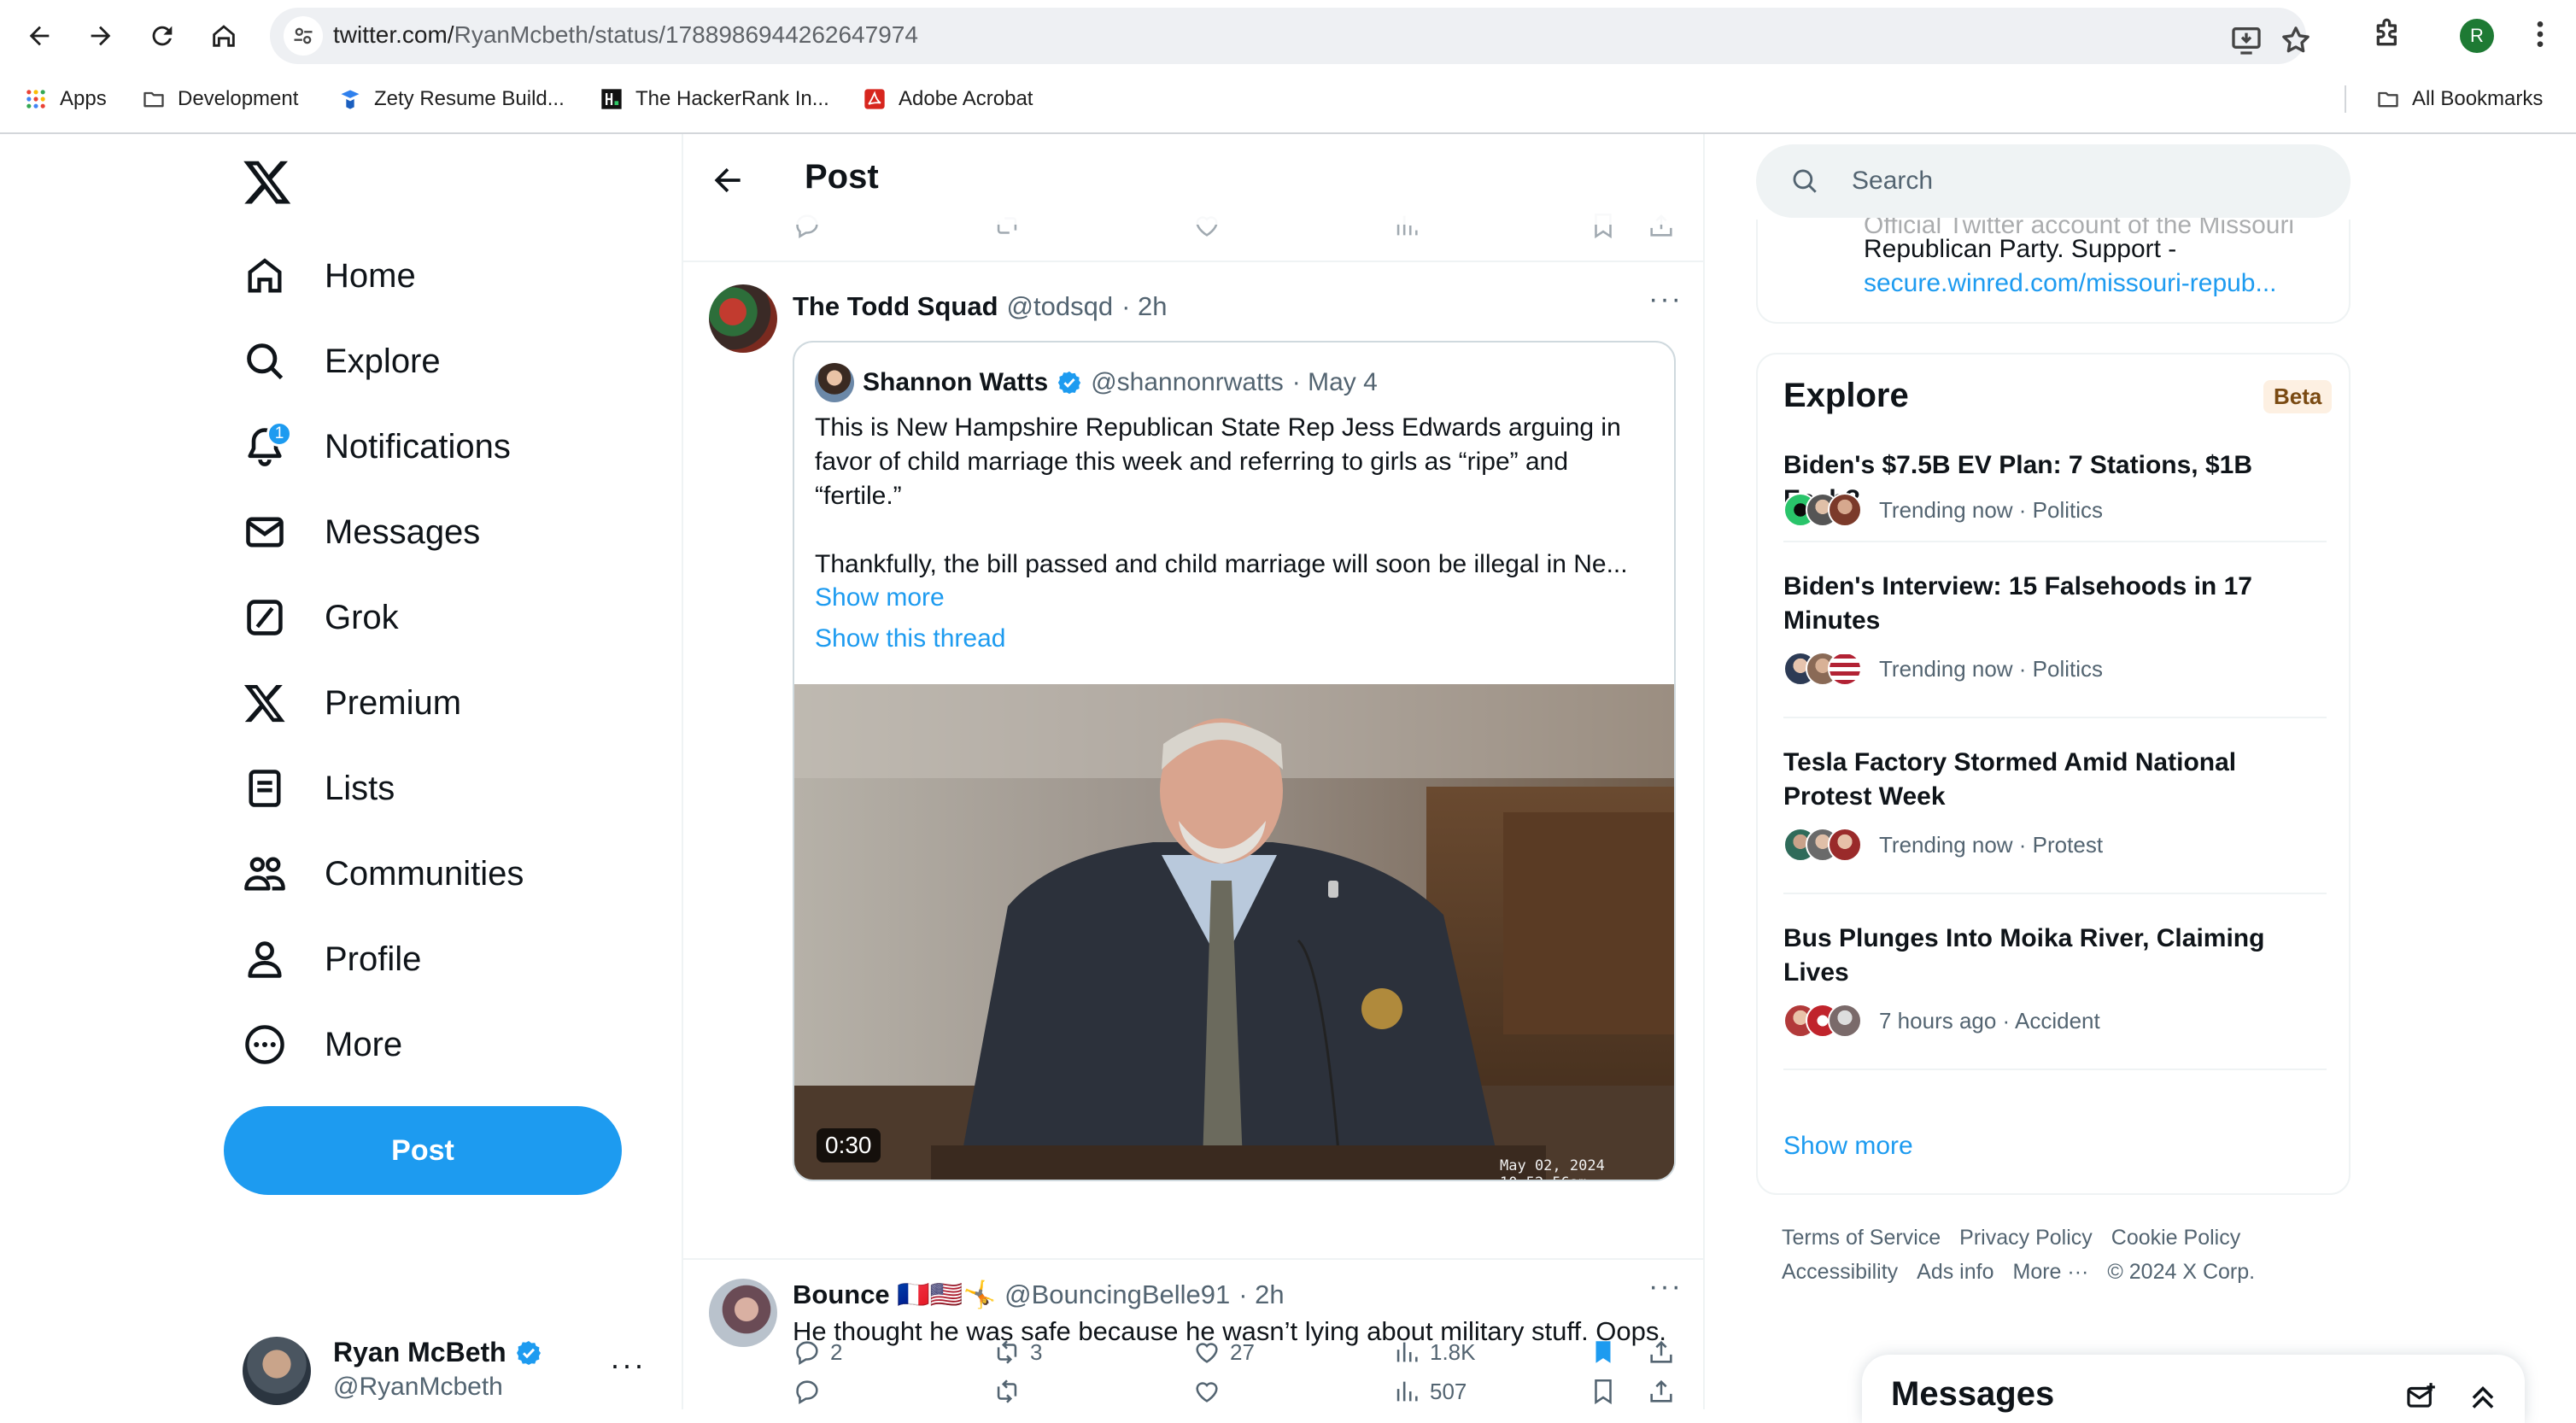 This screenshot has height=1423, width=2576. Describe the element at coordinates (1991, 668) in the screenshot. I see `trend-meta: Trending now · Politics` at that location.